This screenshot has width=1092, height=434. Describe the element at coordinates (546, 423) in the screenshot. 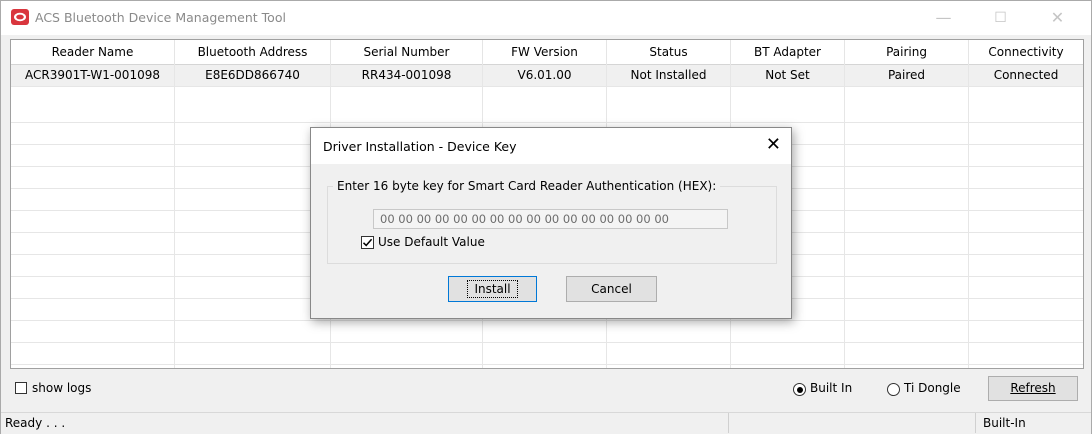

I see `status-bar: Ready . . . Built-In` at that location.